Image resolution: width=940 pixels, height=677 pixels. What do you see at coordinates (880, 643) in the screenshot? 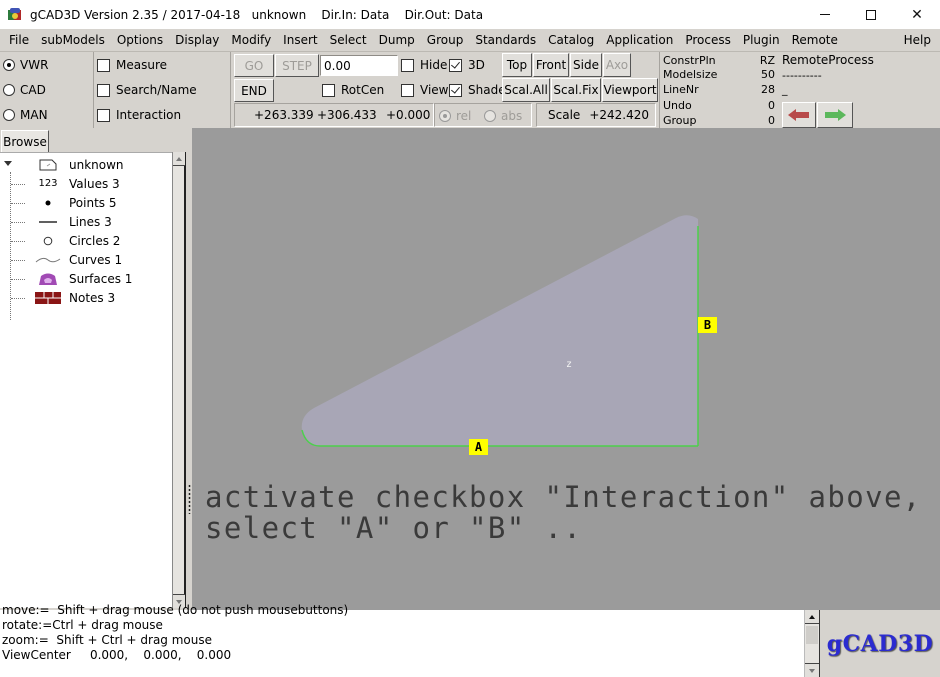
I see `logo-area: gCAD3D` at bounding box center [880, 643].